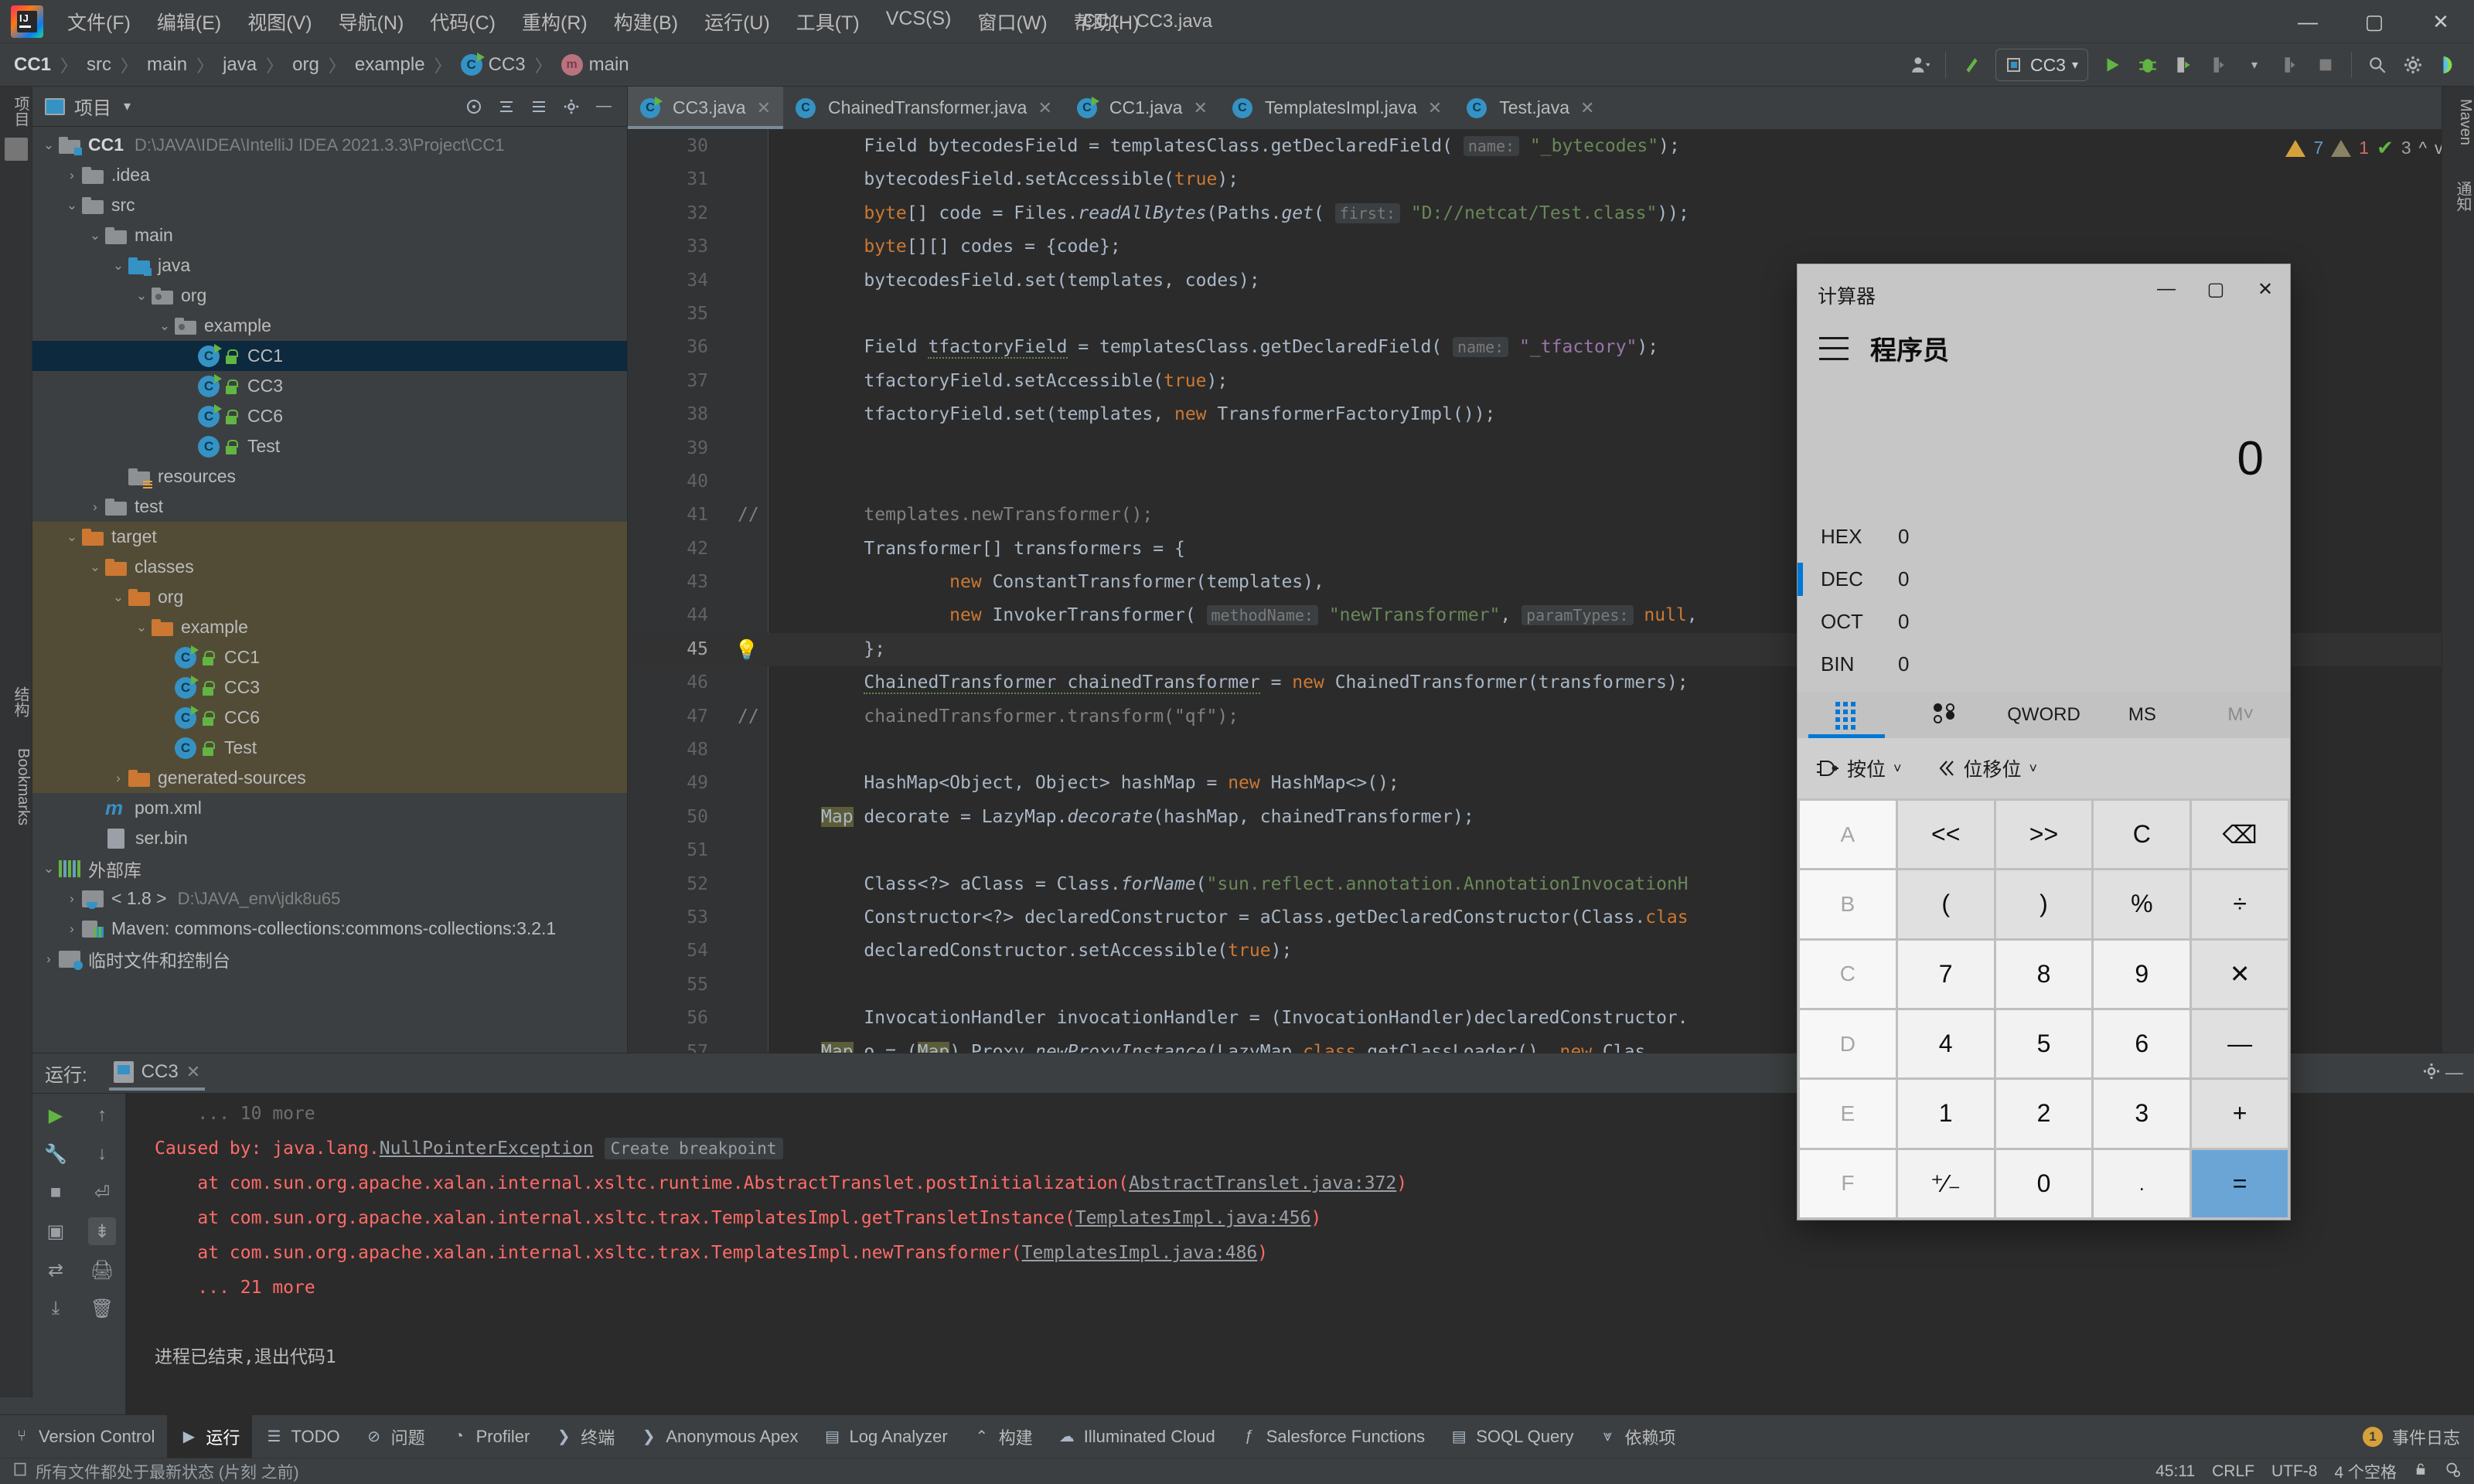 Image resolution: width=2474 pixels, height=1484 pixels. I want to click on editor-tab-cc1-java: C CC1.java ✕, so click(1142, 108).